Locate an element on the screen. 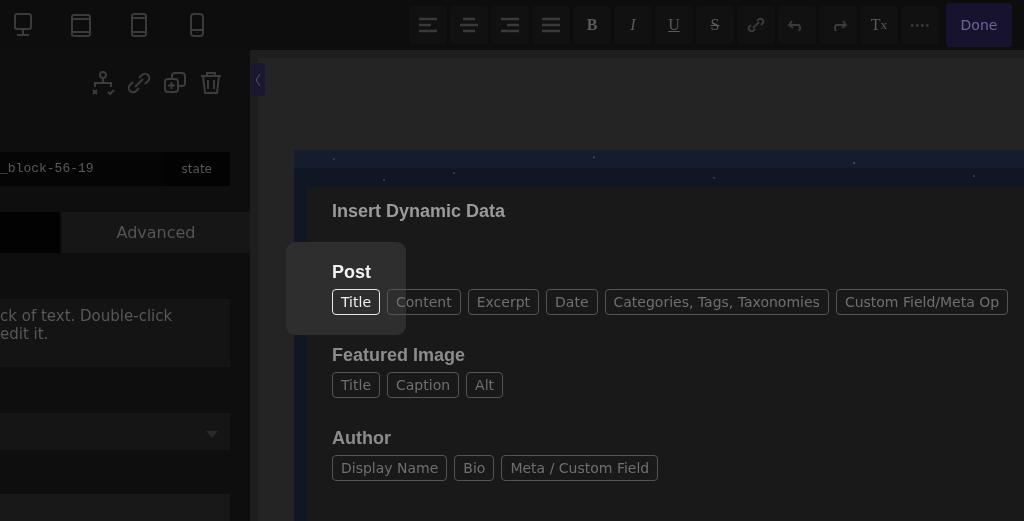 The height and width of the screenshot is (521, 1024). align-right-icon is located at coordinates (510, 25).